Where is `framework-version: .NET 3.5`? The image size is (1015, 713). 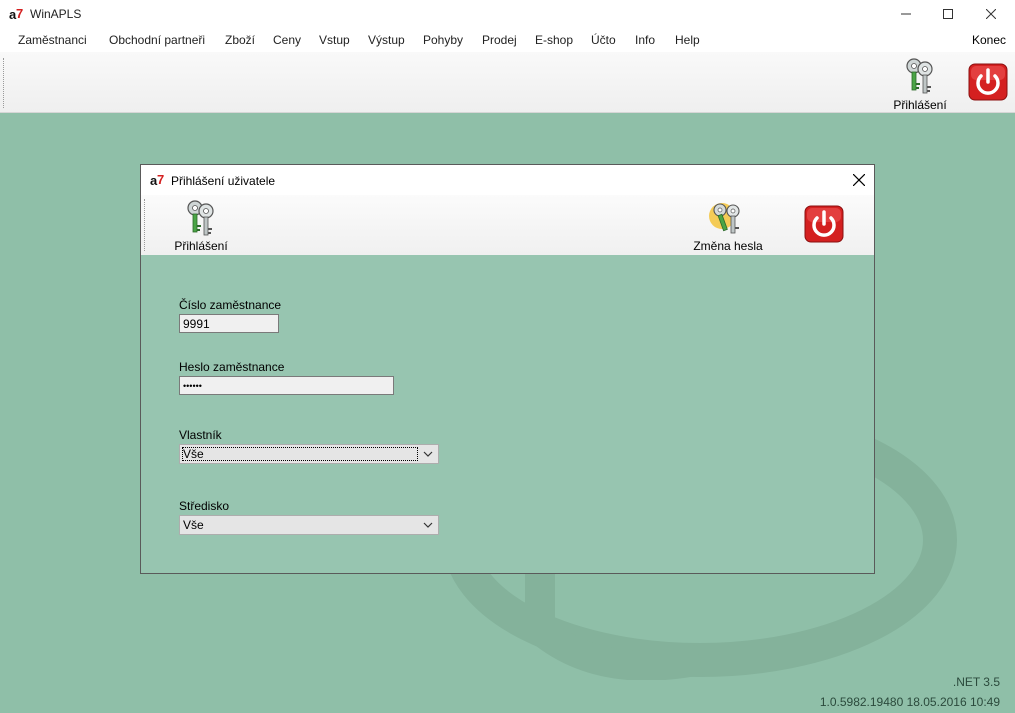
framework-version: .NET 3.5 is located at coordinates (976, 682).